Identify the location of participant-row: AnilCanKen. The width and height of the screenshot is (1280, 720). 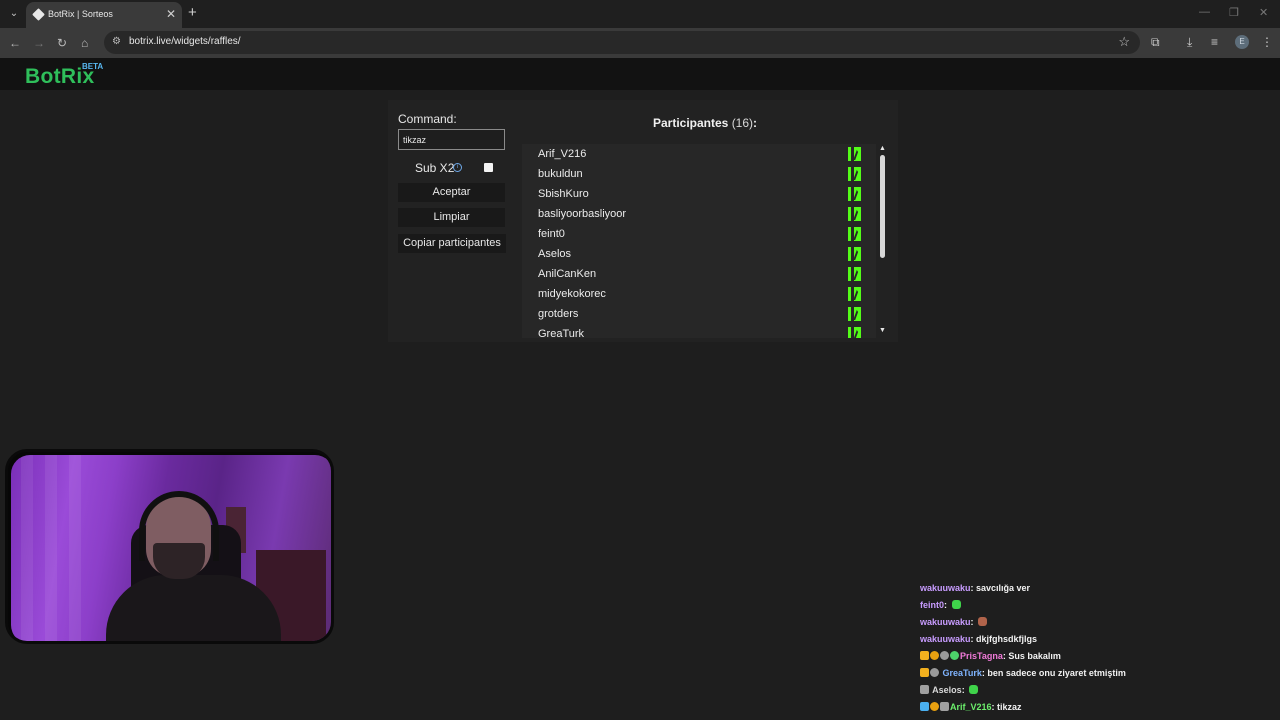
(699, 274).